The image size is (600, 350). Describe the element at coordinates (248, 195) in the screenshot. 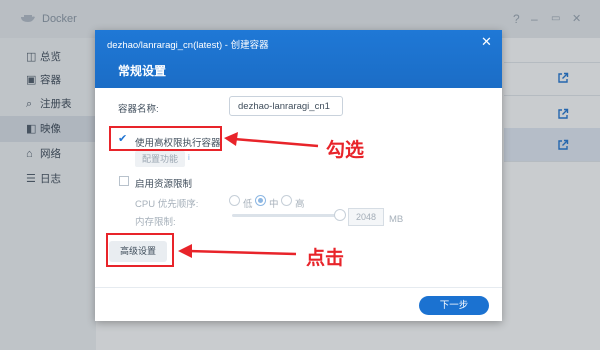

I see `annotation-arrows` at that location.